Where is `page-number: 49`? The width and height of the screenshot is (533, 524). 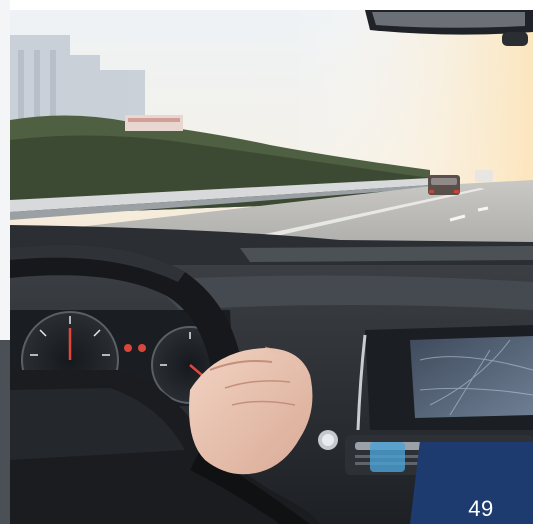 page-number: 49 is located at coordinates (481, 508).